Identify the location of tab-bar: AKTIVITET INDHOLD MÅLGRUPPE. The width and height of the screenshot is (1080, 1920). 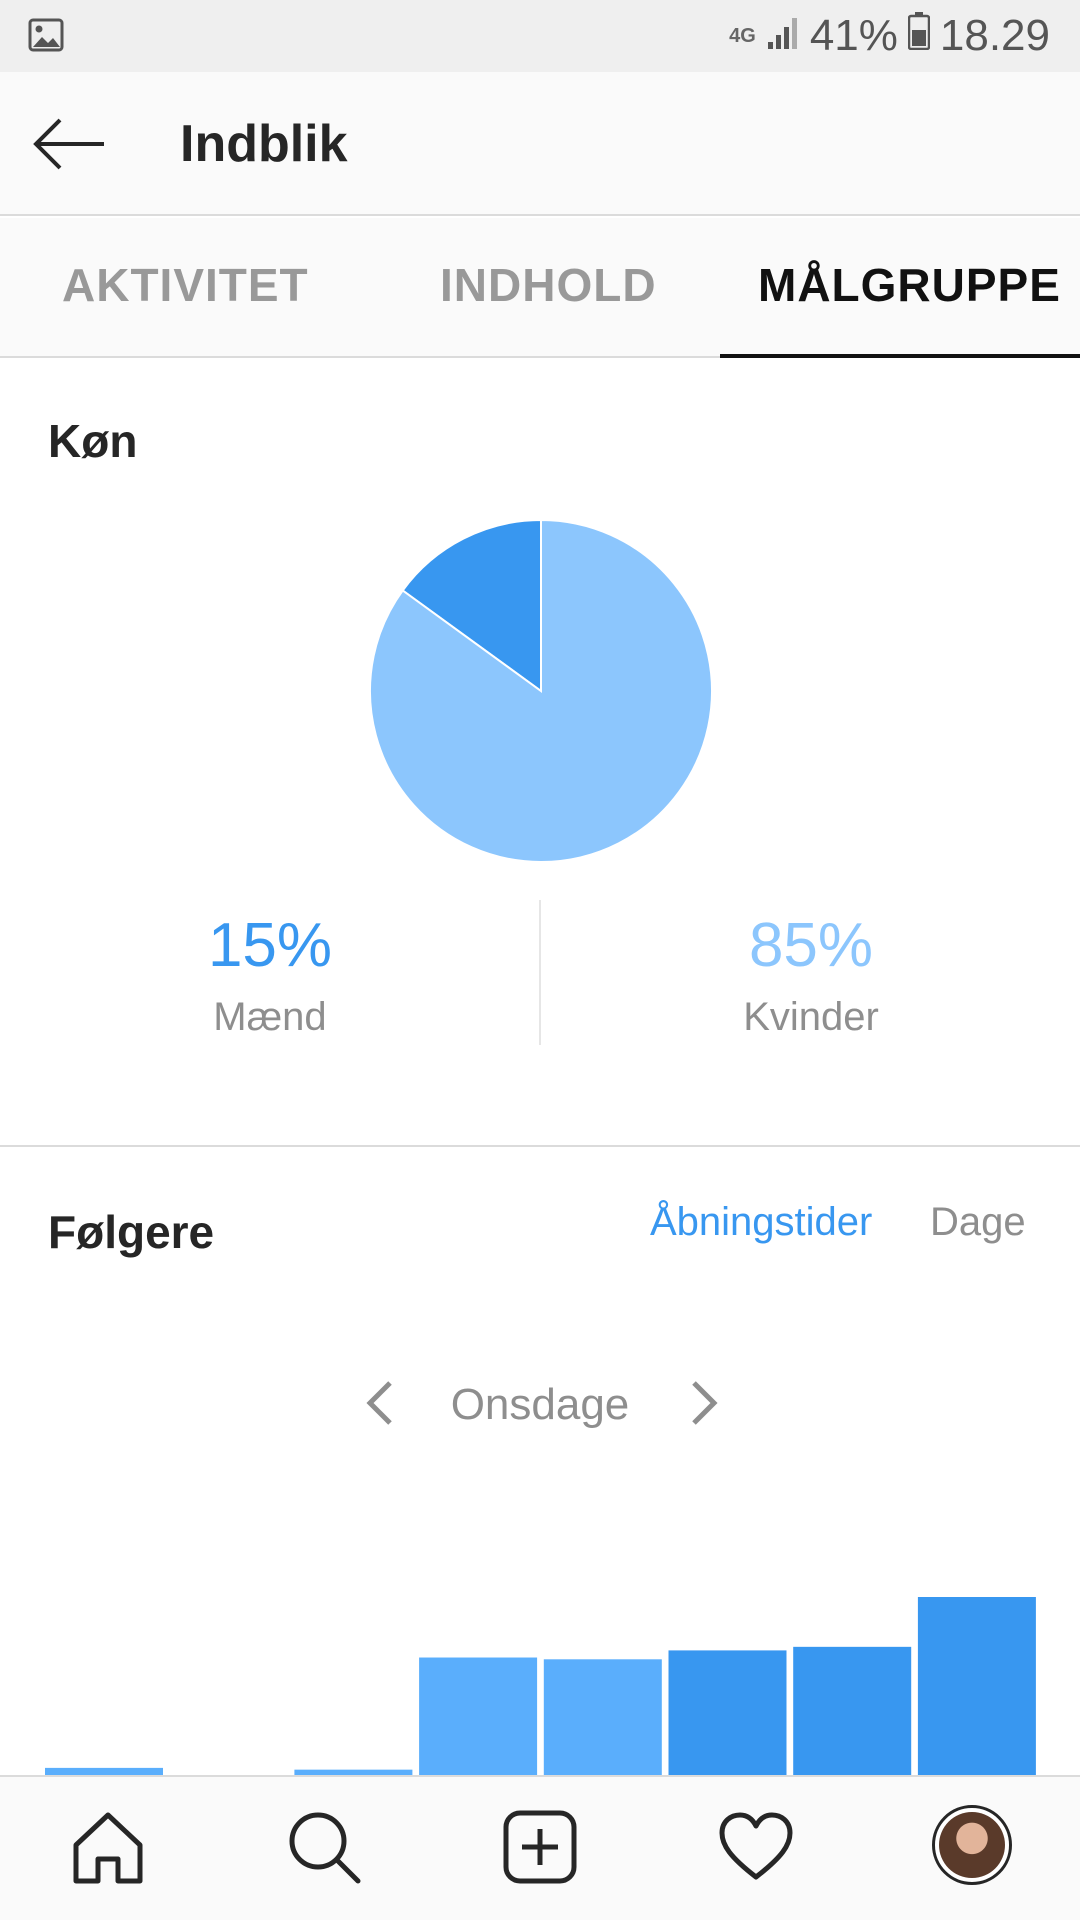
(540, 288).